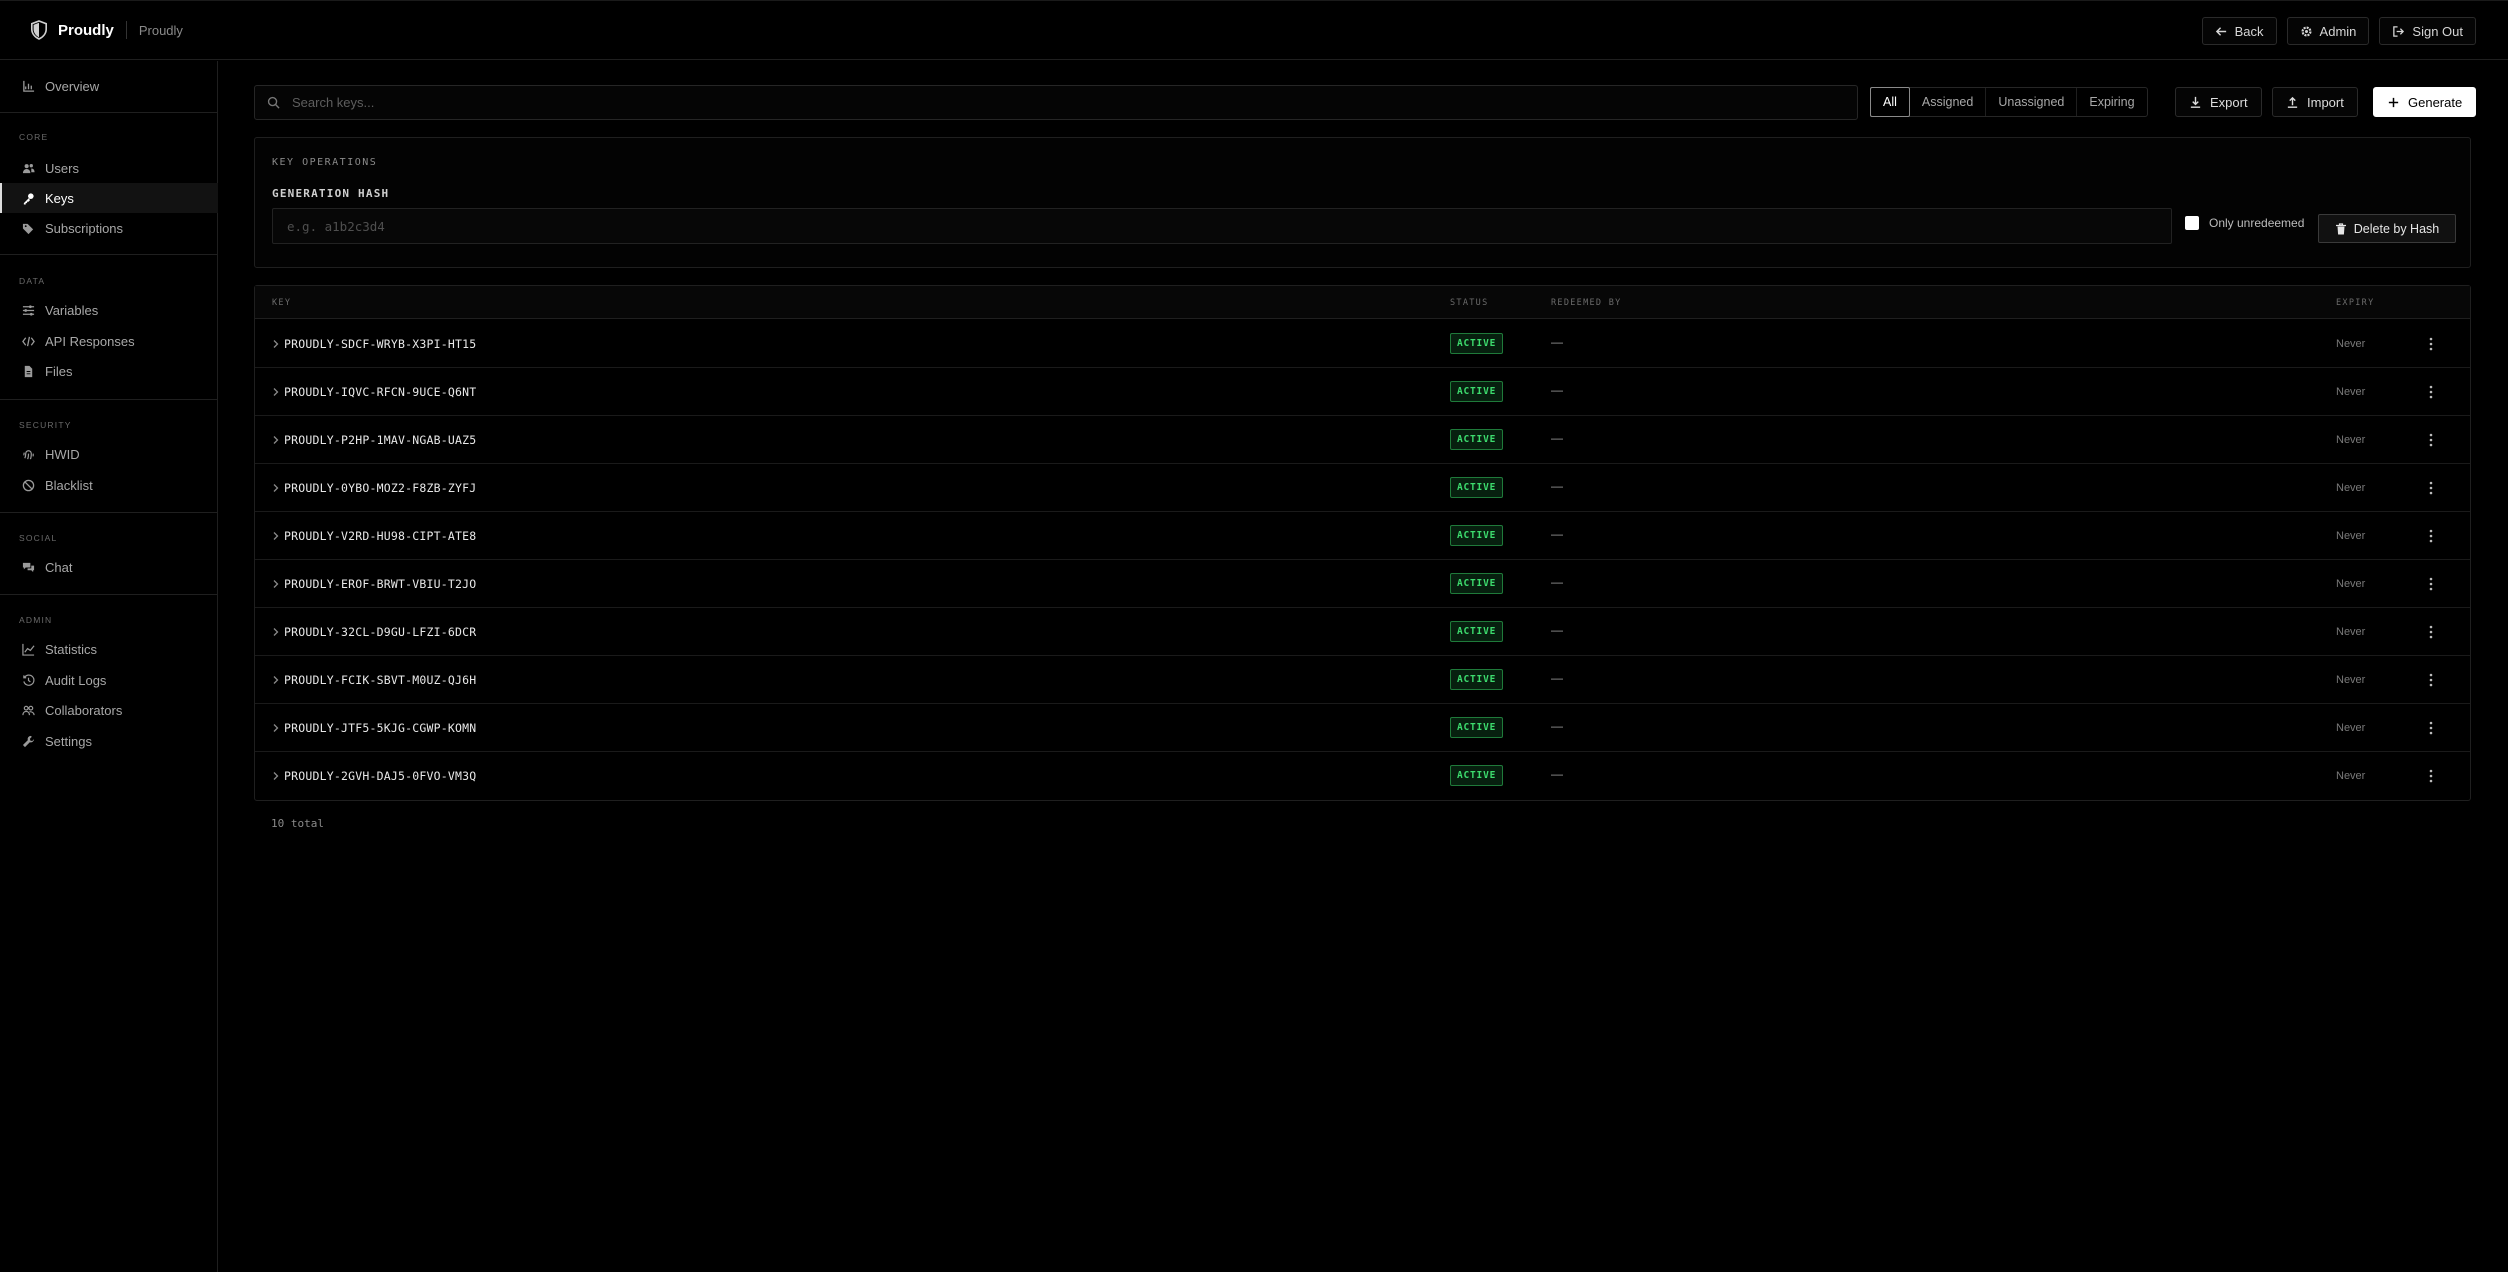 This screenshot has width=2508, height=1272. Describe the element at coordinates (380, 488) in the screenshot. I see `key-value: PROUDLY-0YBO-MOZ2-F8ZB-ZYFJ` at that location.